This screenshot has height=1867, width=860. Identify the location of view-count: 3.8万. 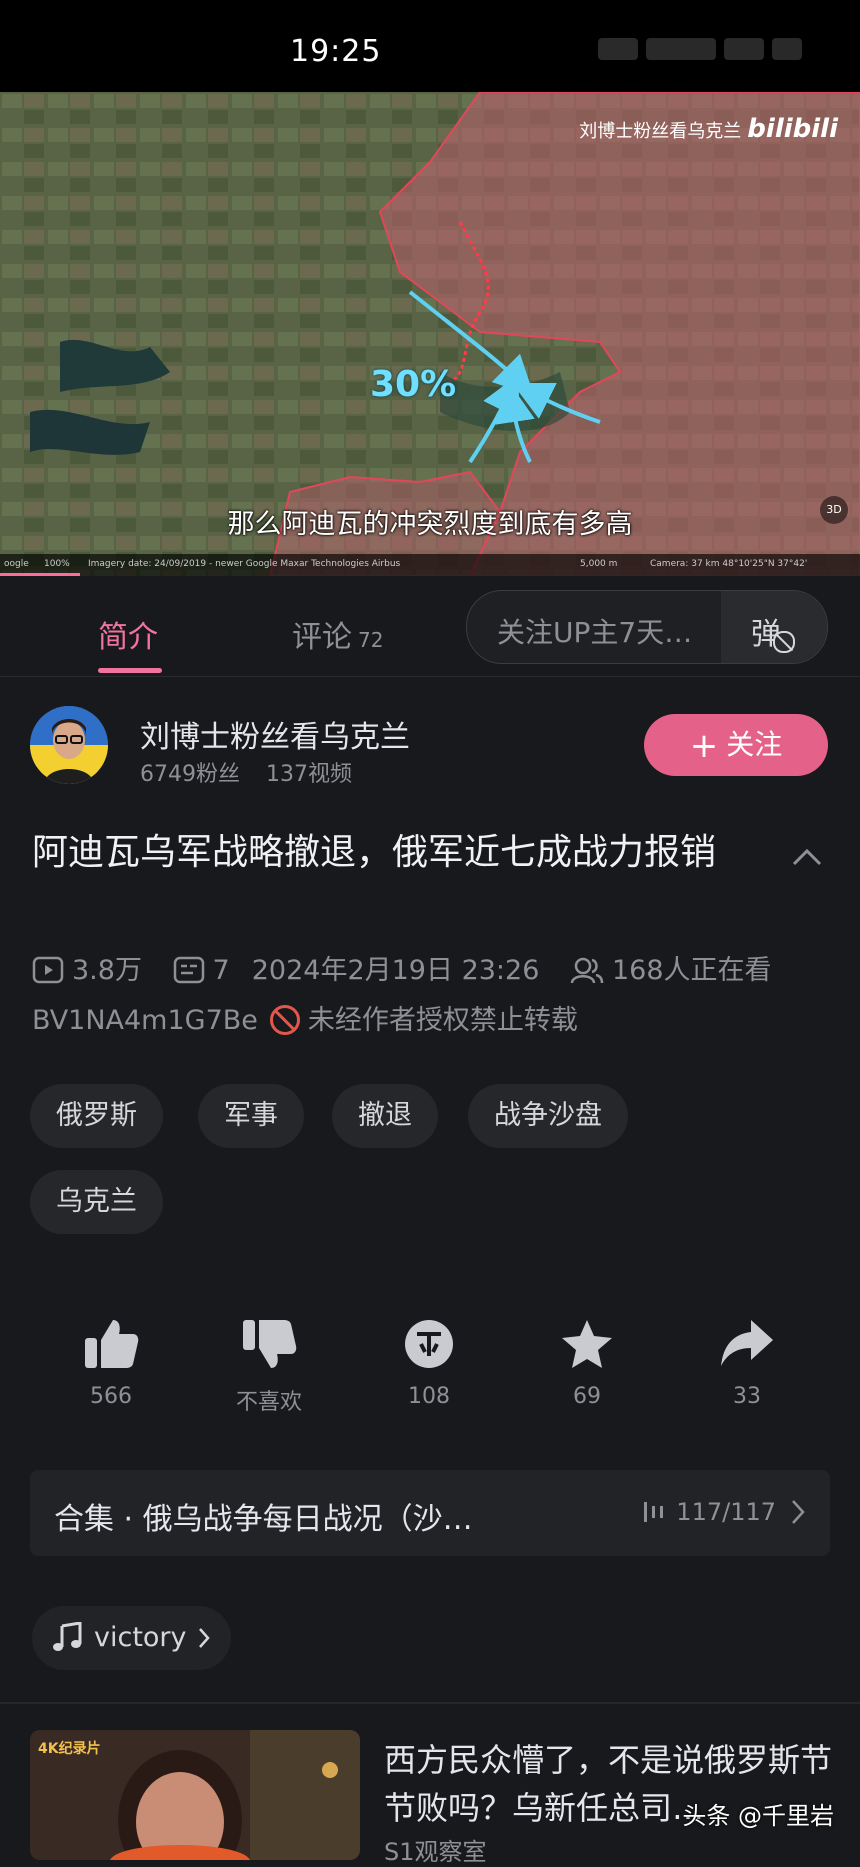
(107, 970).